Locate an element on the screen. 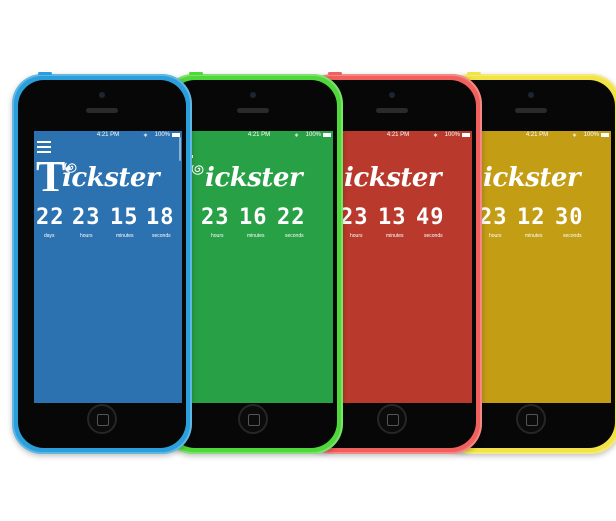  countdown: 2 23 13 49 hours minutes seconds is located at coordinates (398, 227).